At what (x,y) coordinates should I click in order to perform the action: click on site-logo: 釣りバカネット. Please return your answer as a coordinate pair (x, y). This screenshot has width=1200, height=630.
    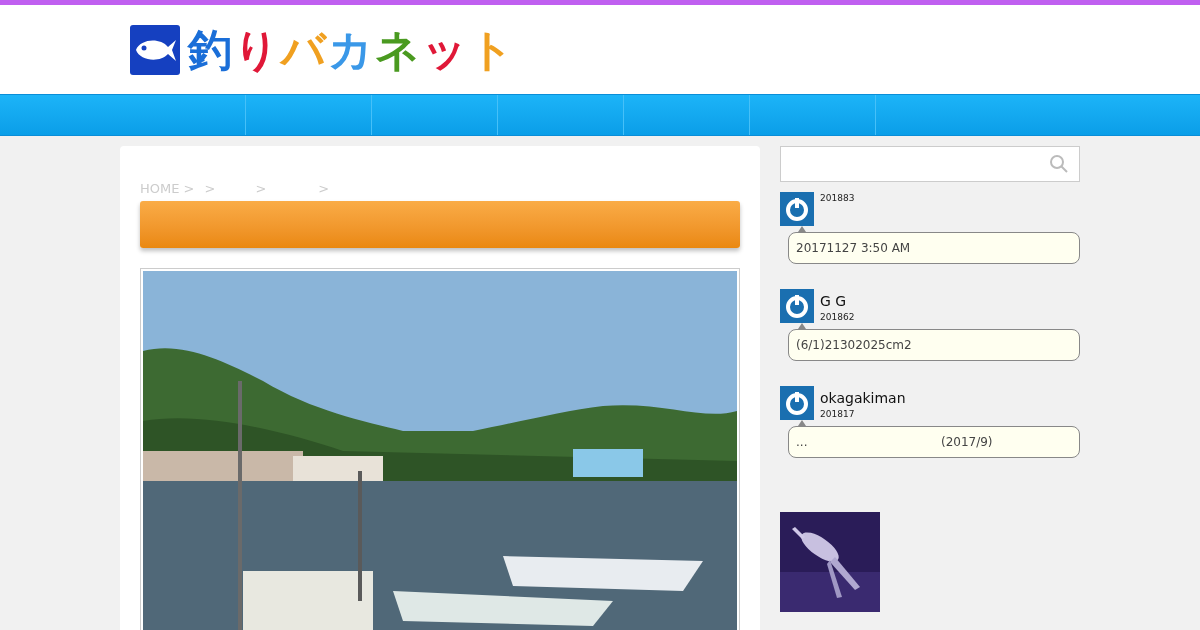
    Looking at the image, I should click on (352, 49).